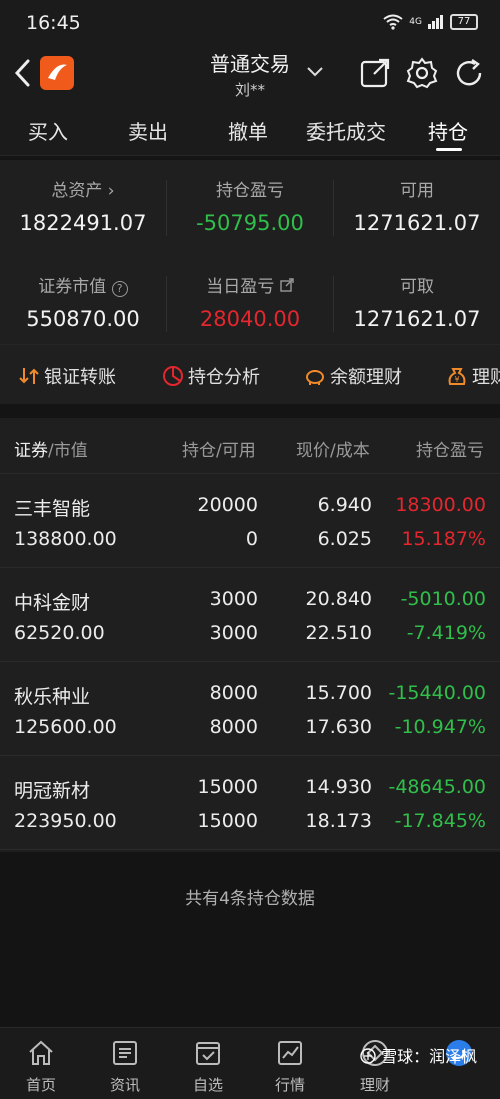 The height and width of the screenshot is (1099, 500). What do you see at coordinates (250, 73) in the screenshot?
I see `header: 普通交易 刘**` at bounding box center [250, 73].